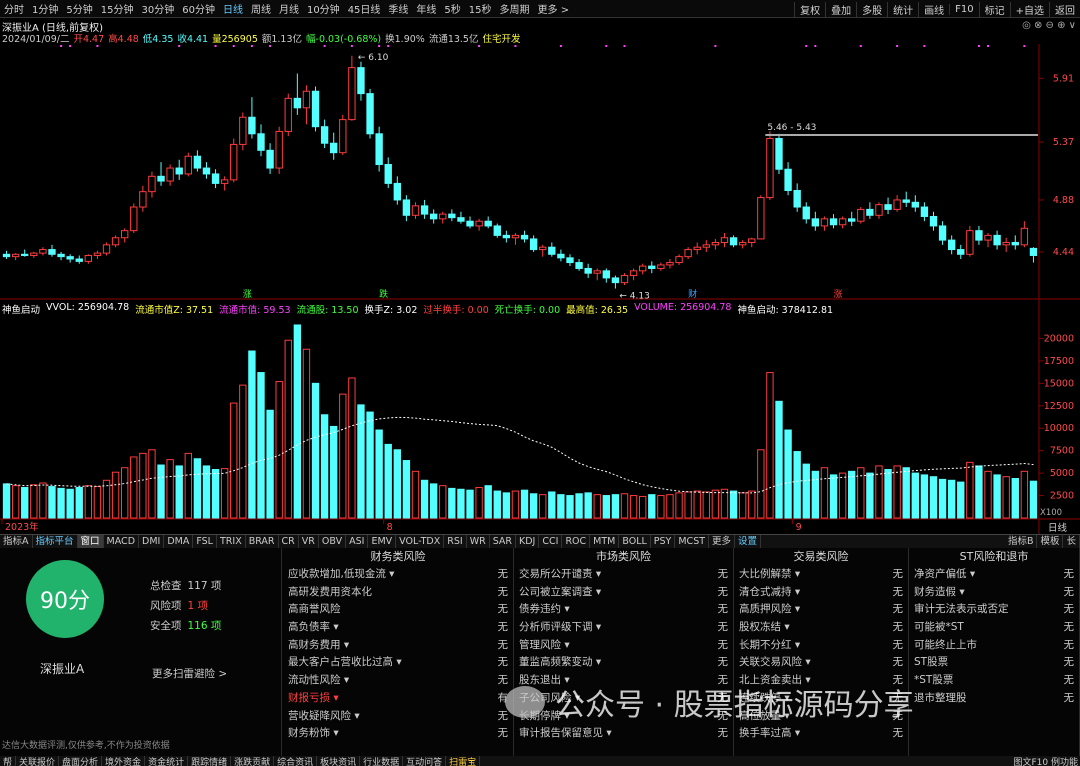  What do you see at coordinates (333, 541) in the screenshot?
I see `indicator-tab: OBV` at bounding box center [333, 541].